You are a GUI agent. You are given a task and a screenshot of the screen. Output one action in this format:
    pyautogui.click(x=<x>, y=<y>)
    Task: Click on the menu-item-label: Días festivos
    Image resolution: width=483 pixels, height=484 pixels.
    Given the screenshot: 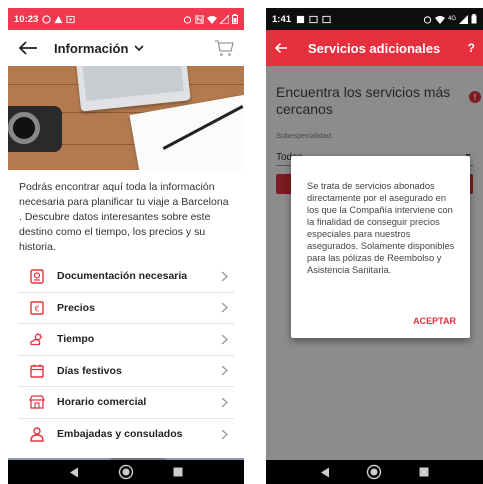 What is the action you would take?
    pyautogui.click(x=89, y=370)
    